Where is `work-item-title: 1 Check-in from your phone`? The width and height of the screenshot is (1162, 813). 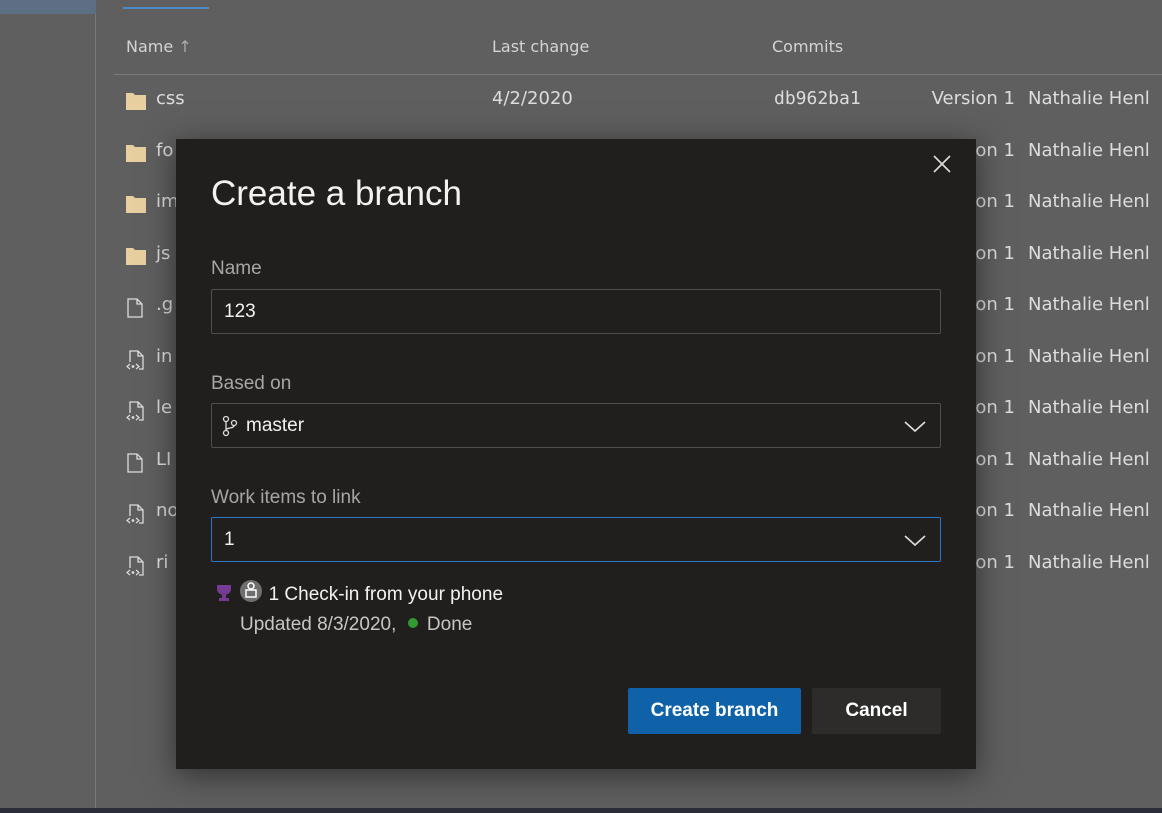 work-item-title: 1 Check-in from your phone is located at coordinates (386, 594).